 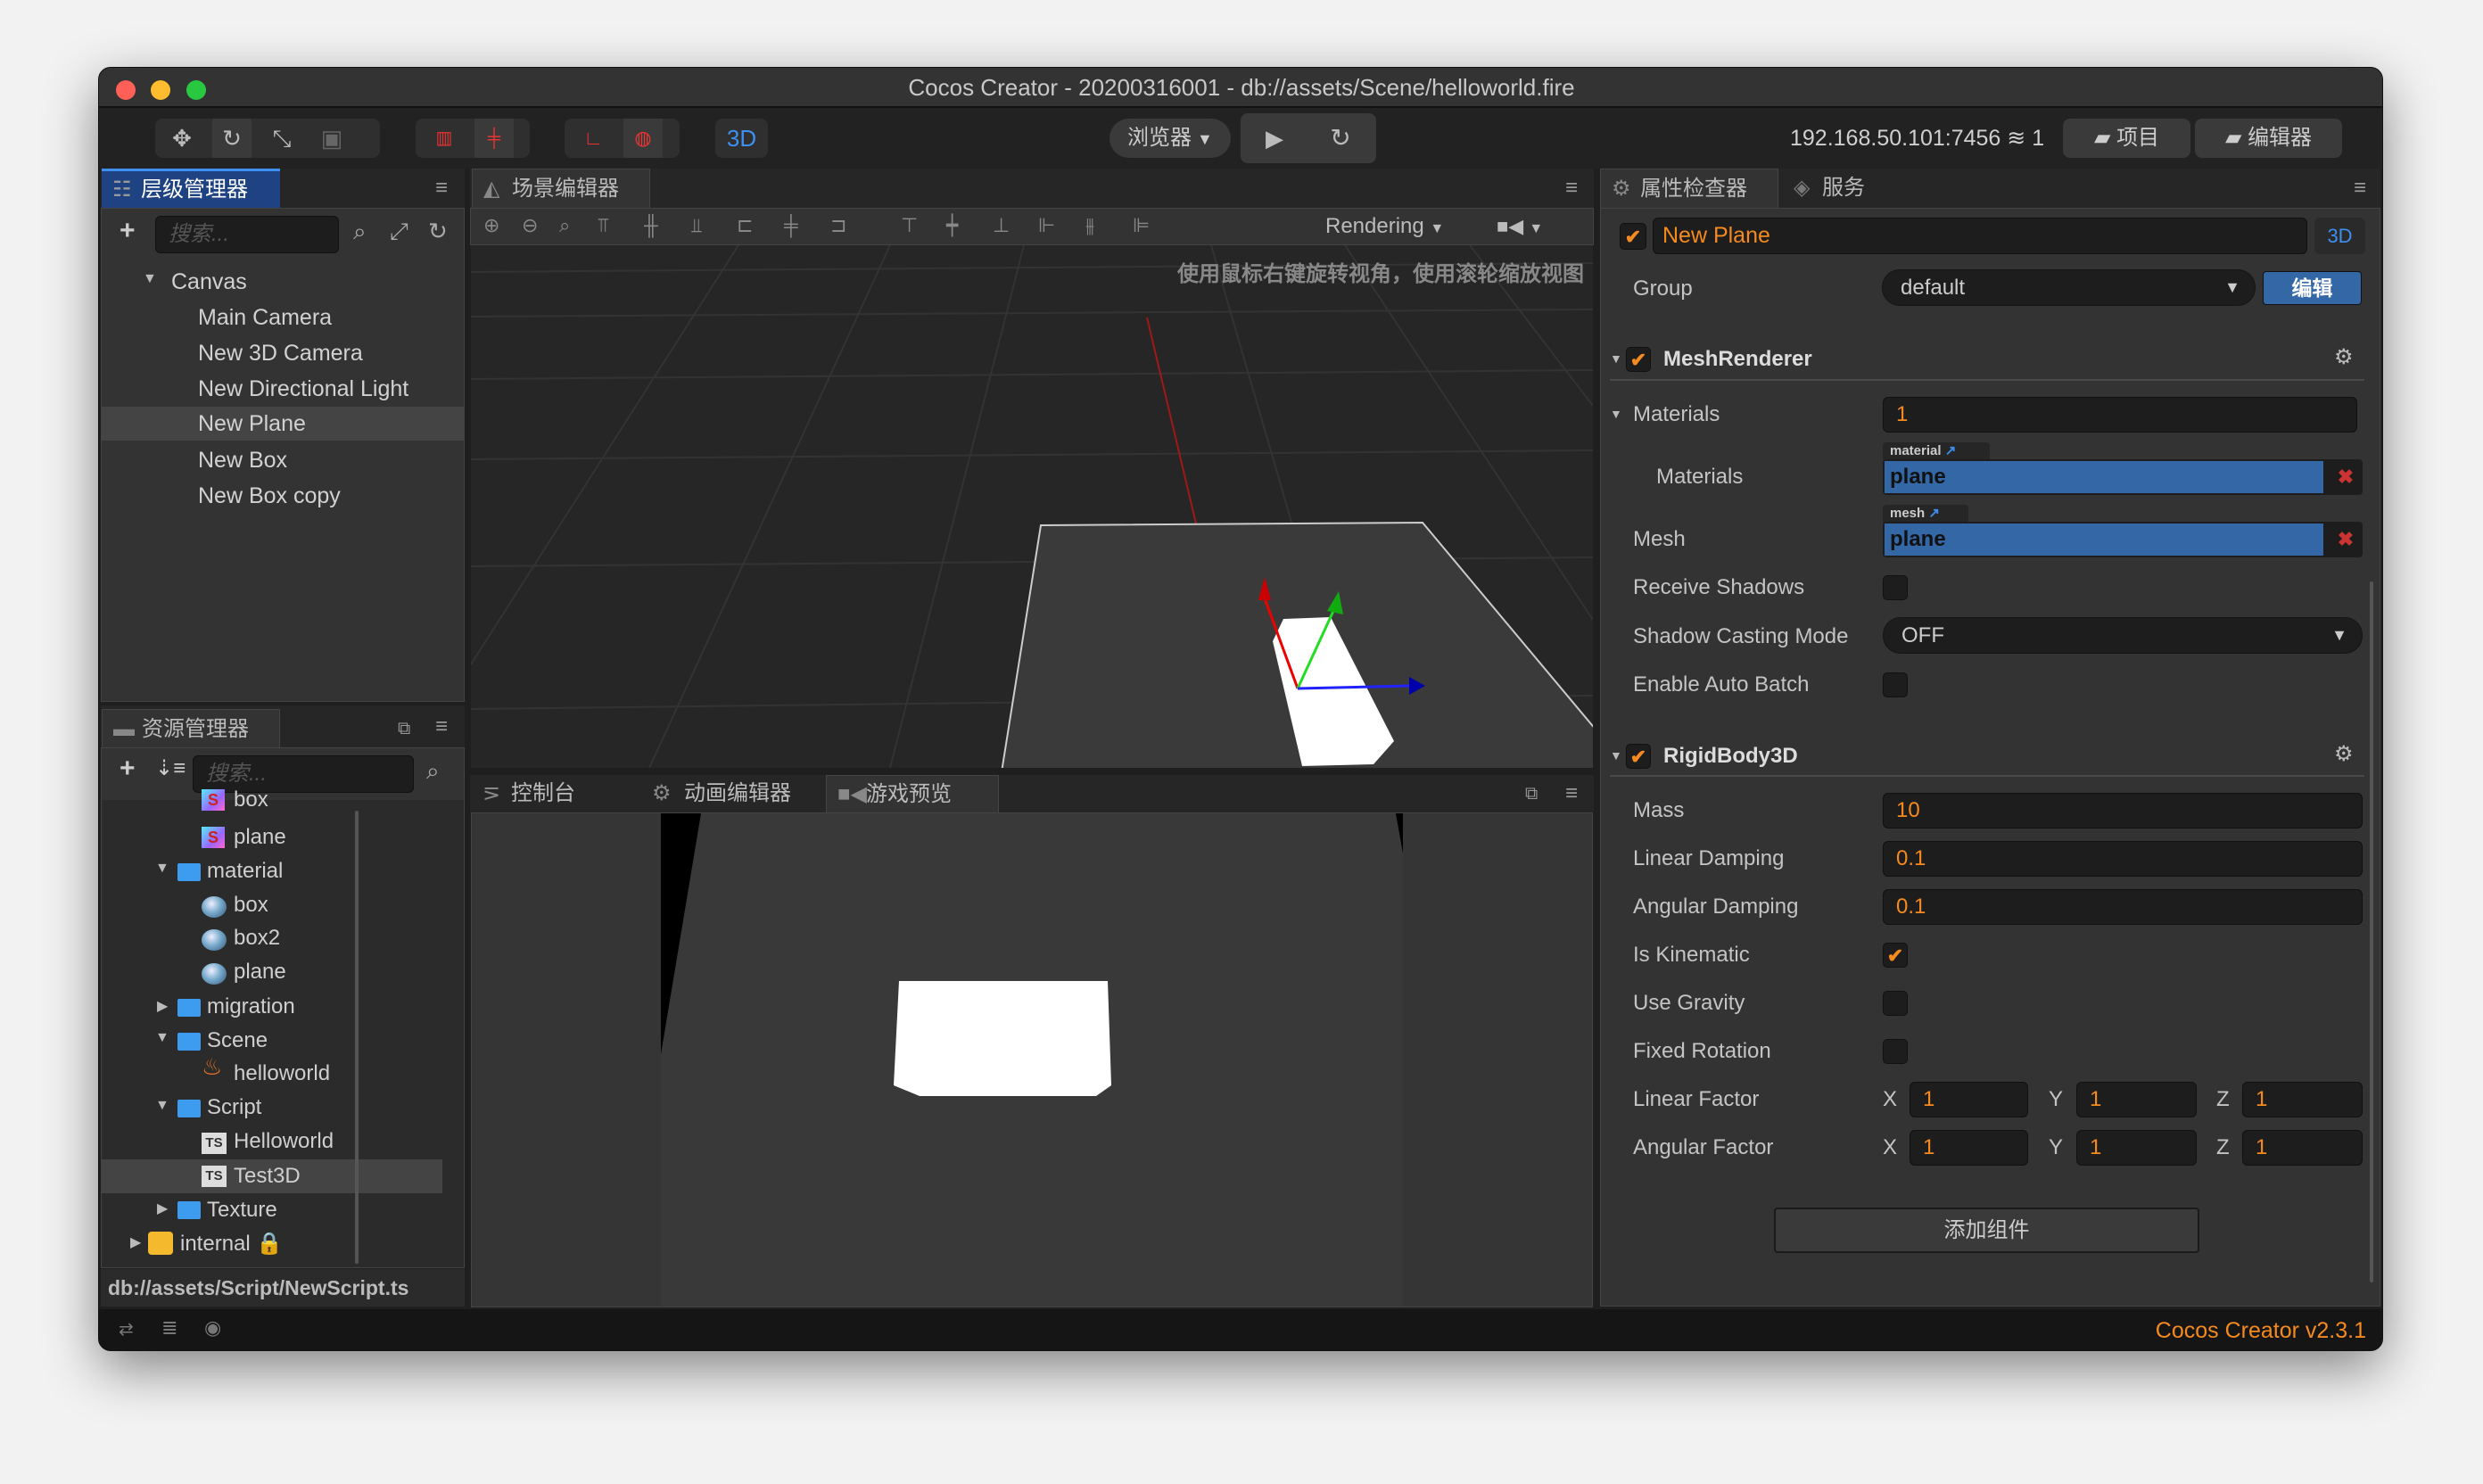 What do you see at coordinates (1638, 756) in the screenshot?
I see `rigidbody-enabled-checkbox: ✔` at bounding box center [1638, 756].